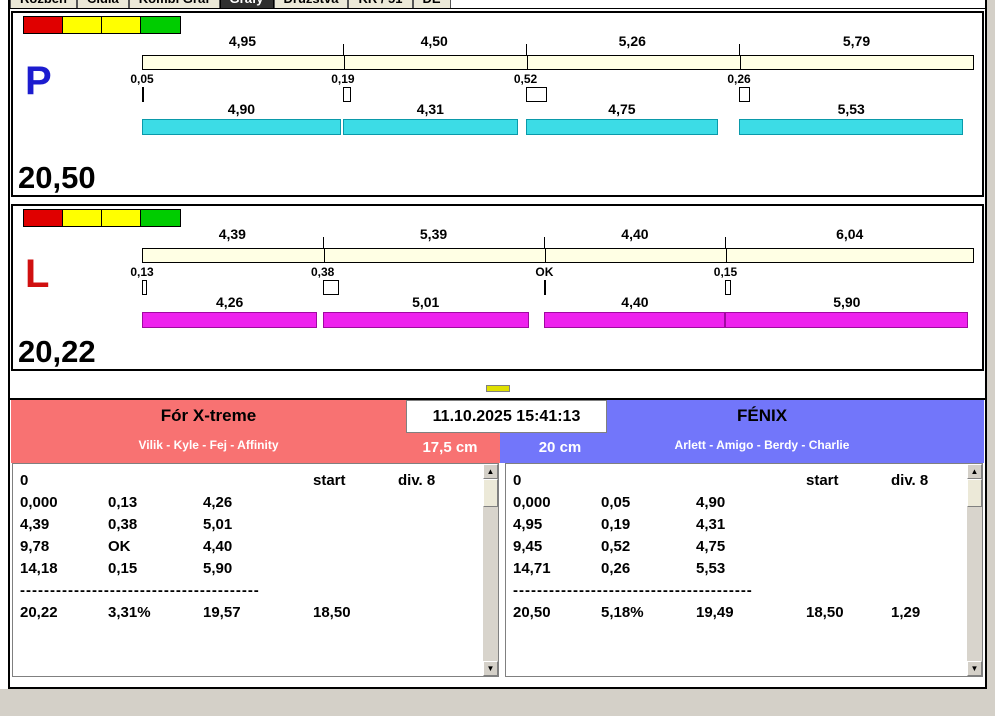 Image resolution: width=995 pixels, height=716 pixels. What do you see at coordinates (560, 447) in the screenshot?
I see `jump-height-right: 20 cm` at bounding box center [560, 447].